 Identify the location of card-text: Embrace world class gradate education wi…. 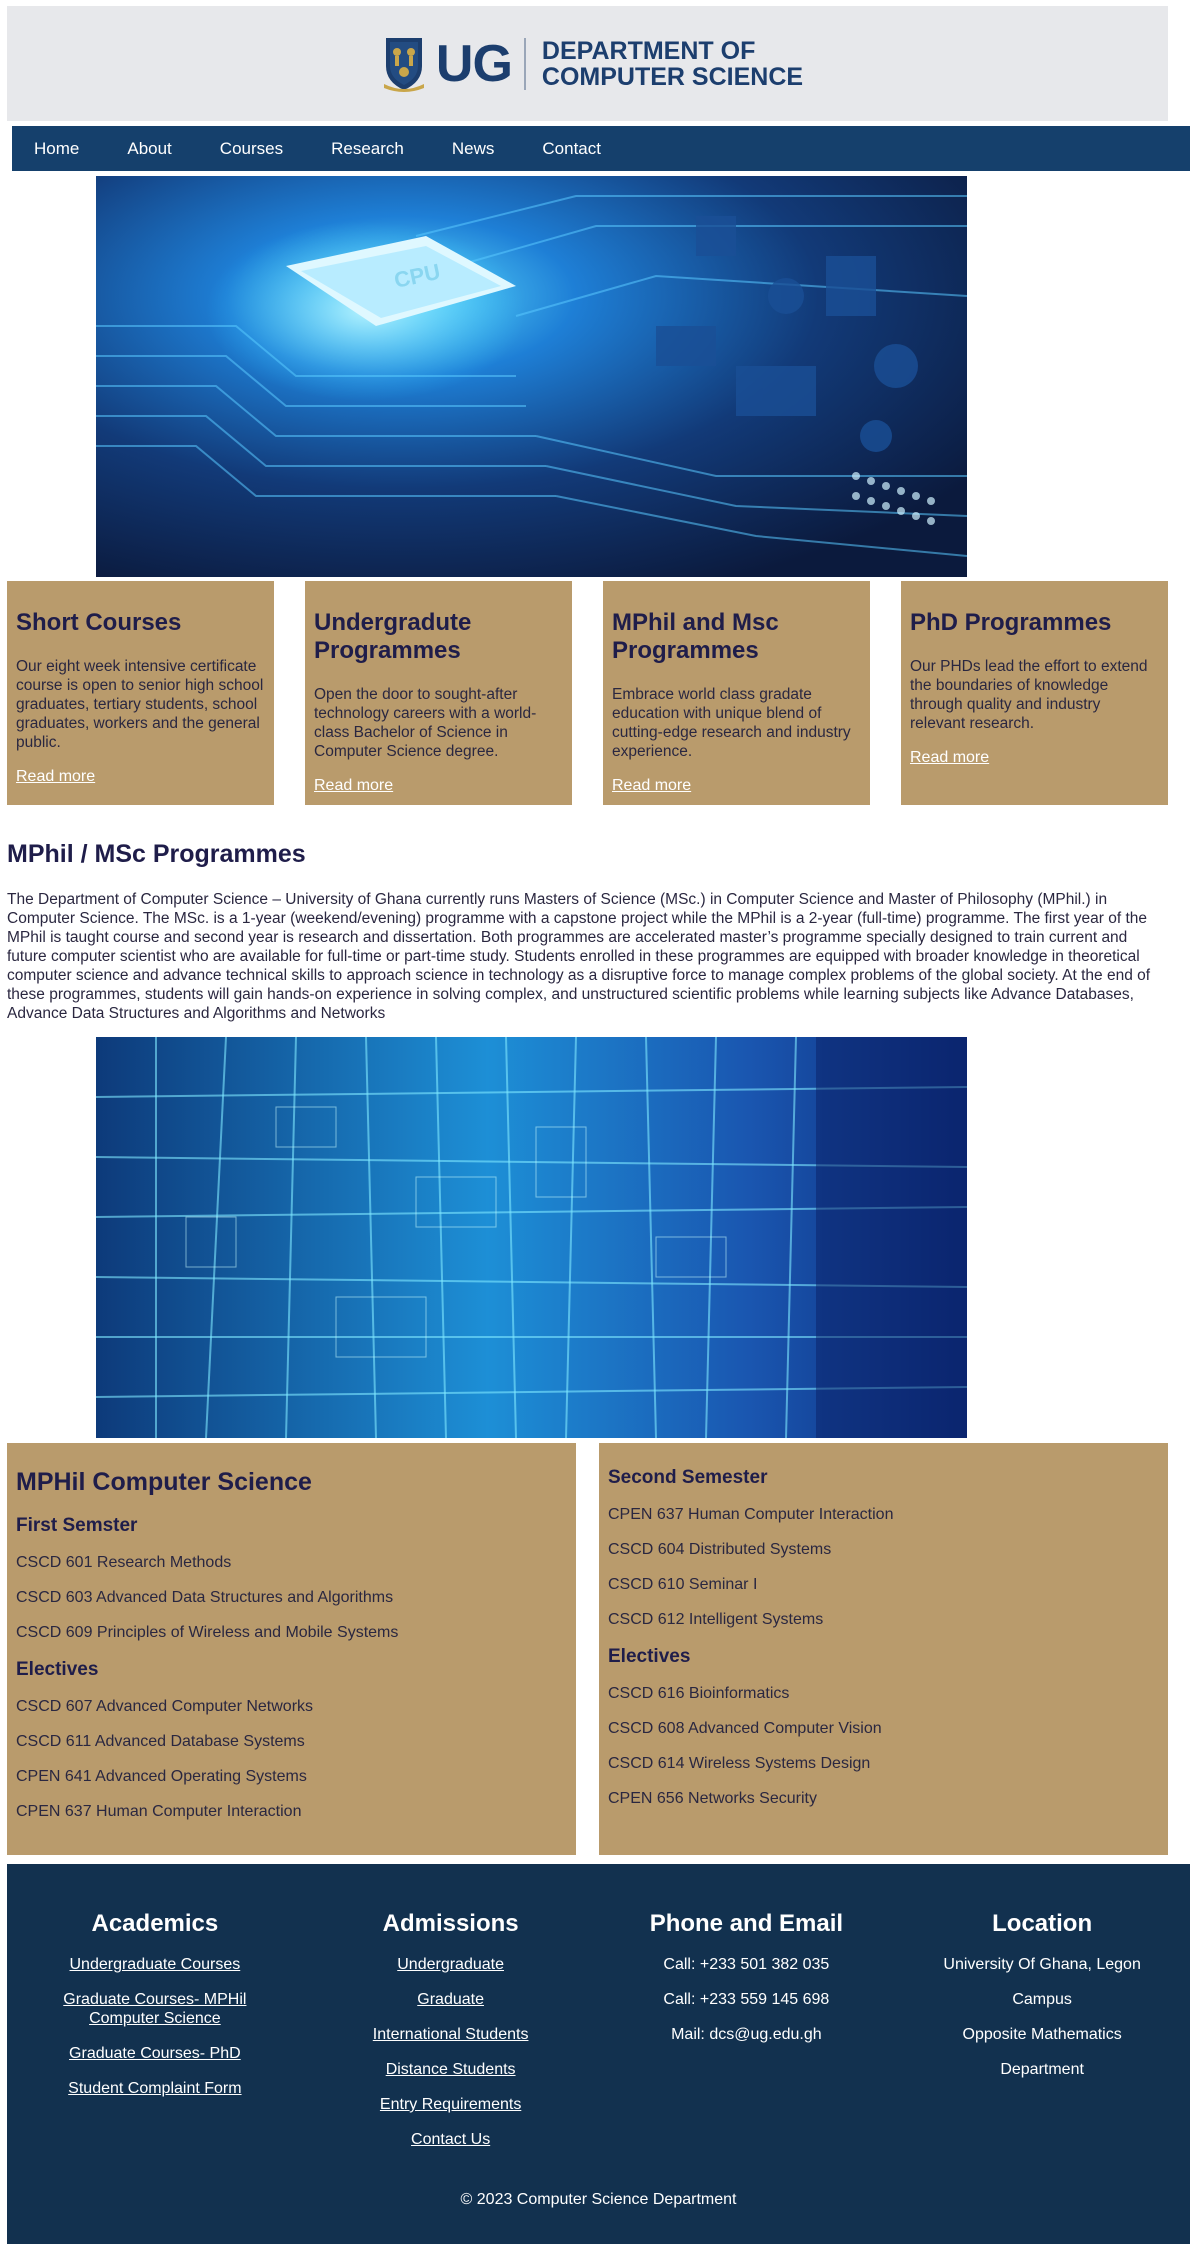
(731, 723).